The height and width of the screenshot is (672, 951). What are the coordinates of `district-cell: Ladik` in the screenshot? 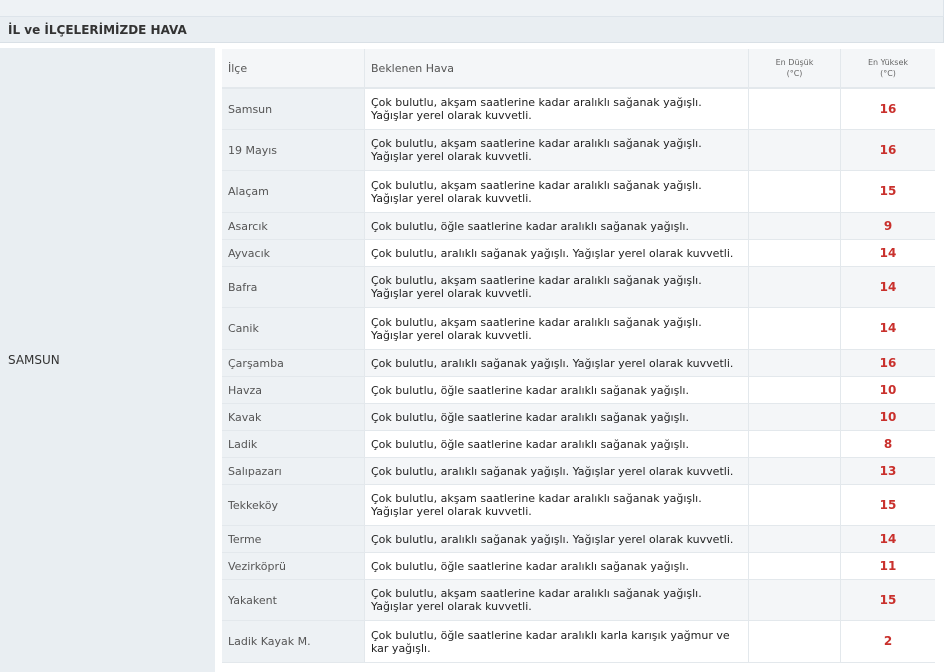 It's located at (293, 444).